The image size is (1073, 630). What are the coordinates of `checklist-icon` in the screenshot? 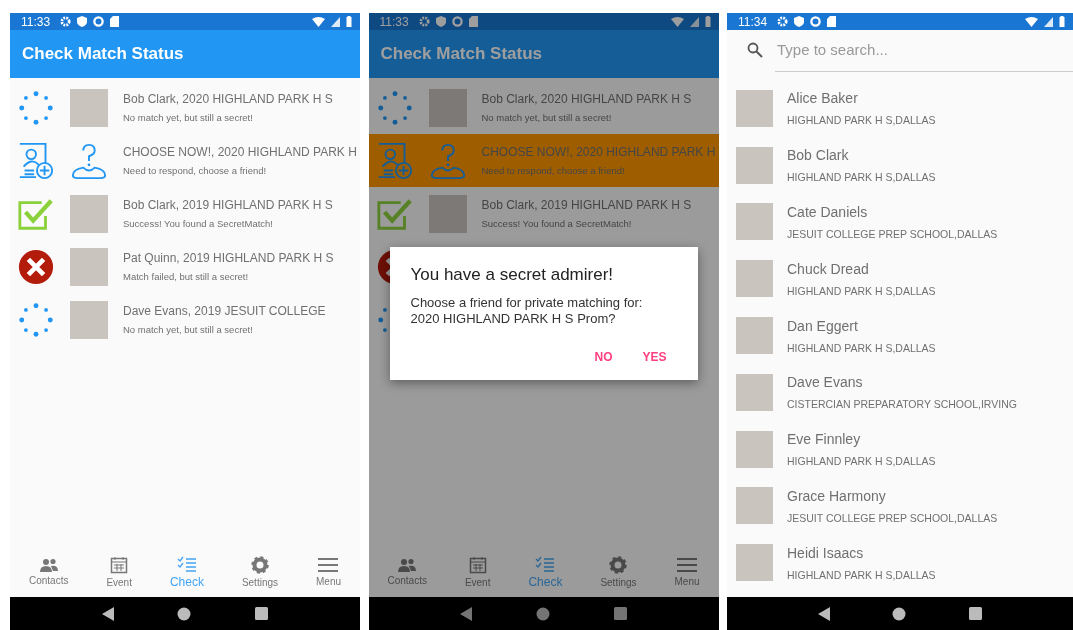 It's located at (545, 563).